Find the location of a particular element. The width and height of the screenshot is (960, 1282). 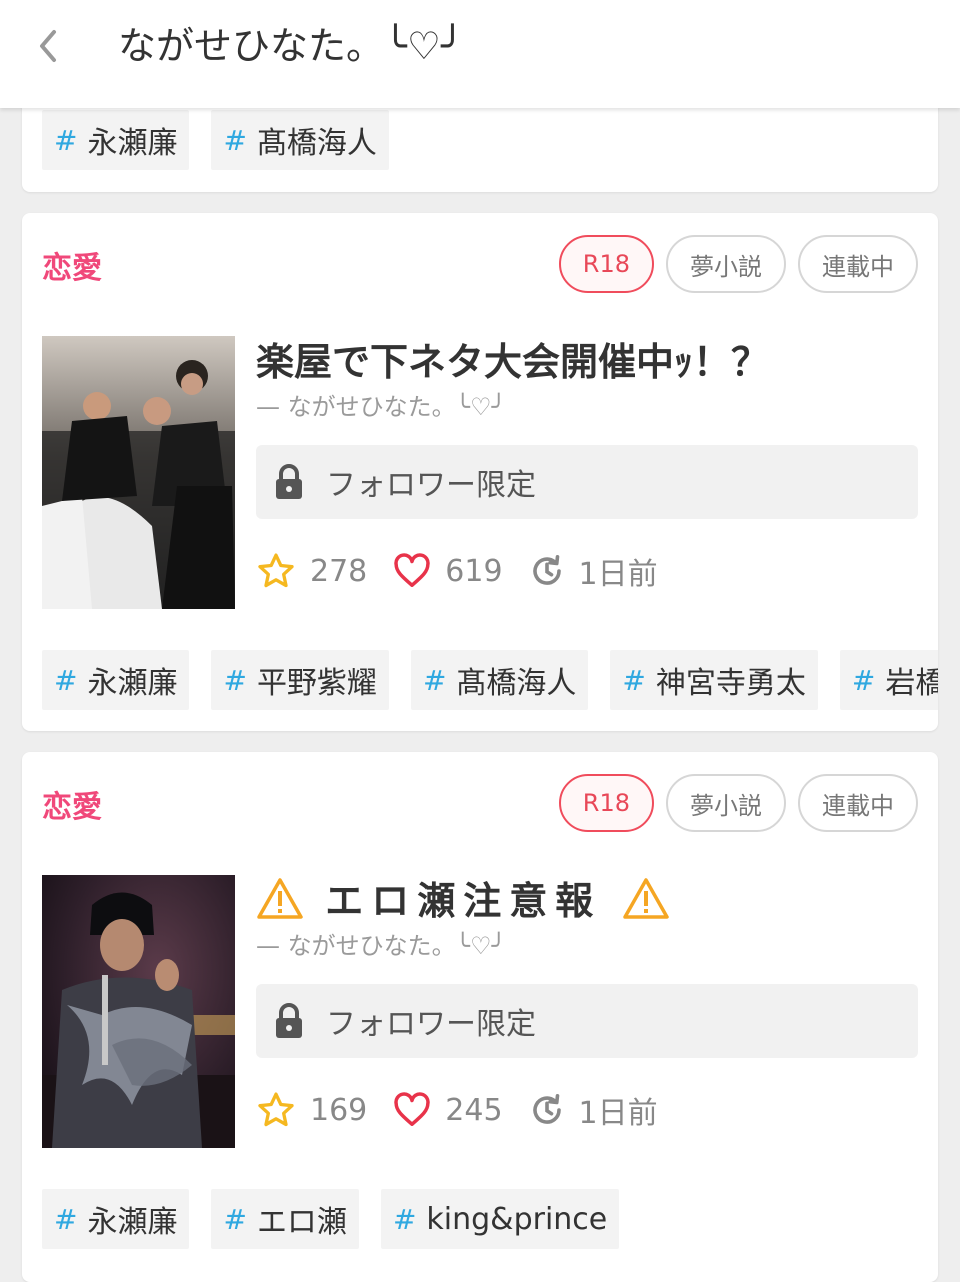

tag-list: # 永瀬廉 # 髙橋海人 is located at coordinates (215, 140).